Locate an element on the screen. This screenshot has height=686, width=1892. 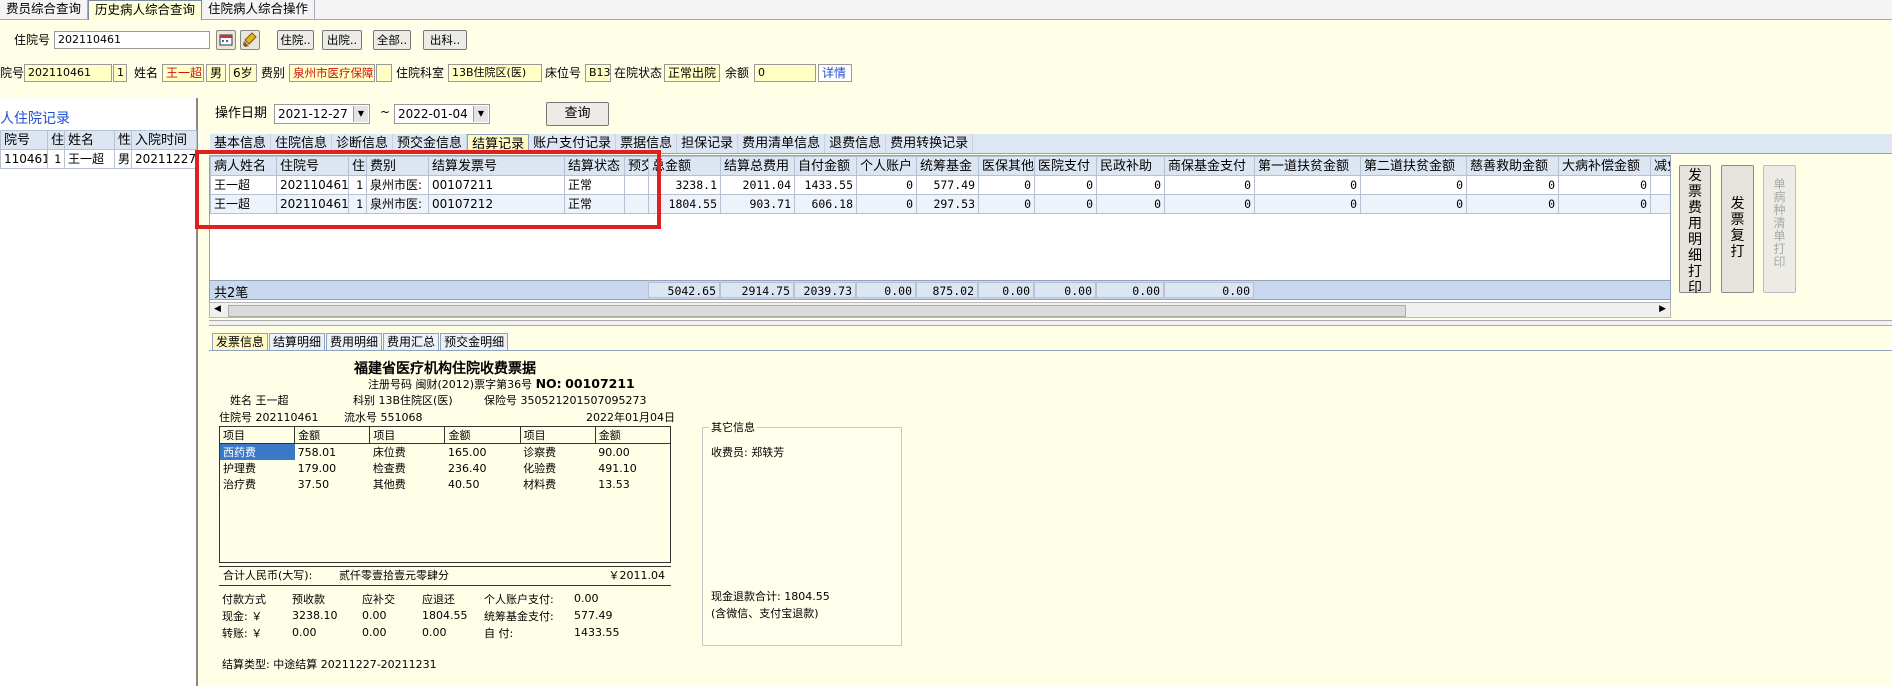
item-cell: 13.53 is located at coordinates (614, 484).